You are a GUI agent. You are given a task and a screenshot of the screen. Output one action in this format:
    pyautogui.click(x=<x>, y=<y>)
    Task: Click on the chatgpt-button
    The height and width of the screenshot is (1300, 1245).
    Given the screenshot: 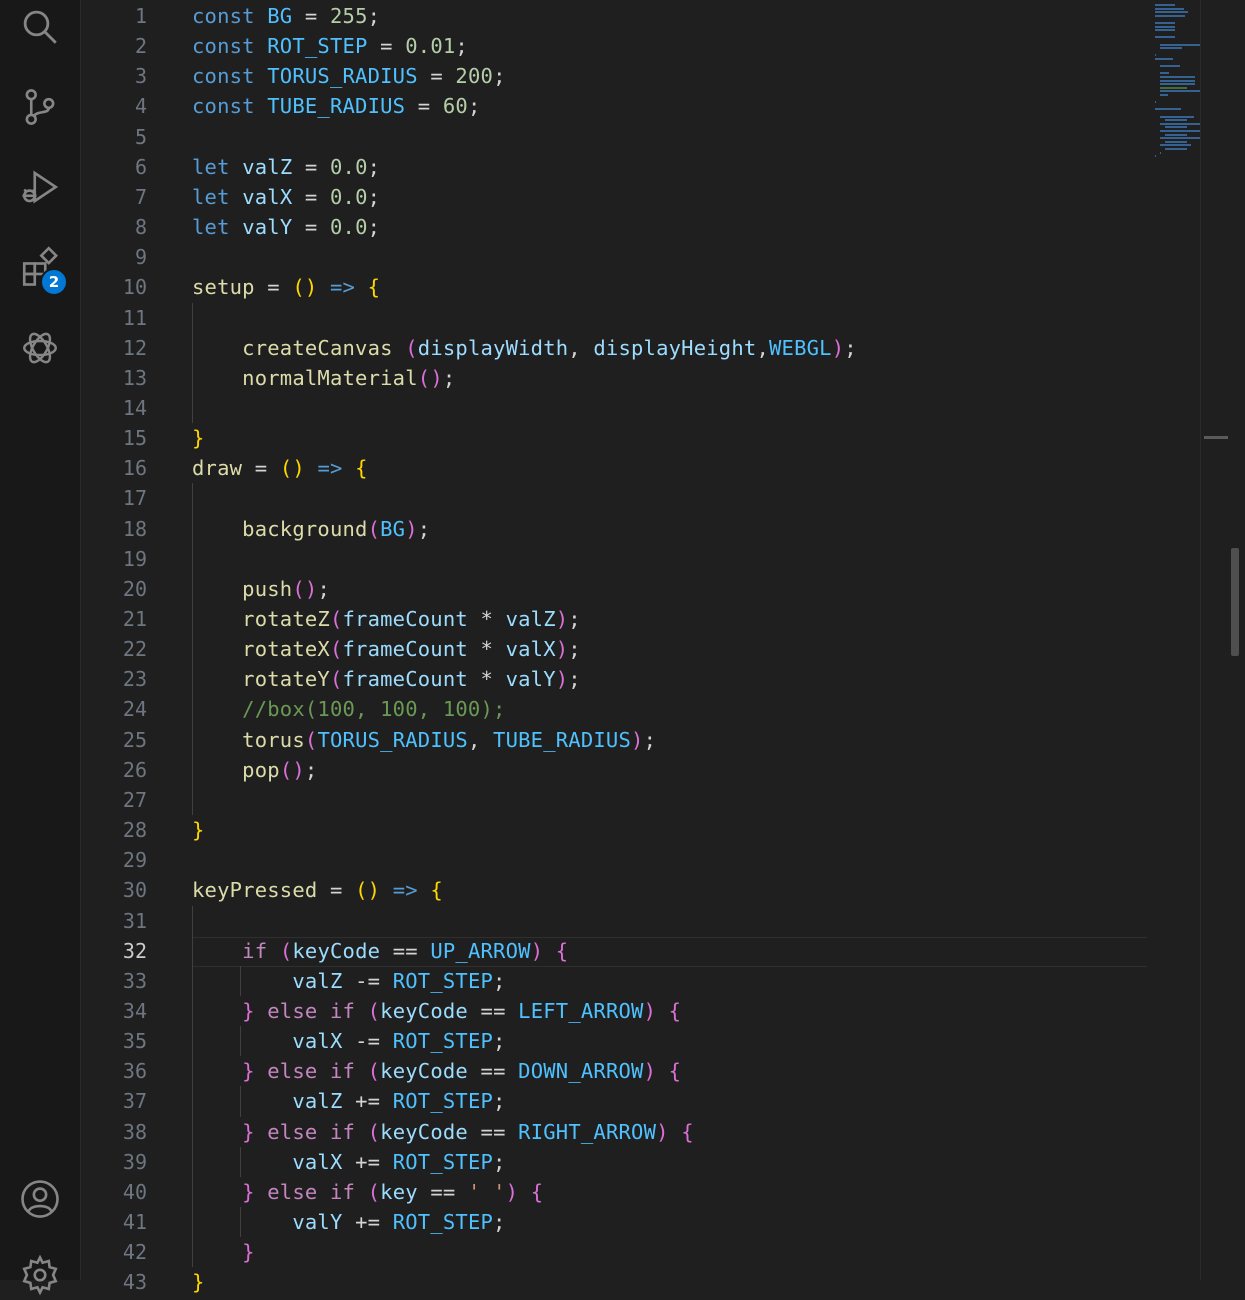 What is the action you would take?
    pyautogui.click(x=40, y=348)
    